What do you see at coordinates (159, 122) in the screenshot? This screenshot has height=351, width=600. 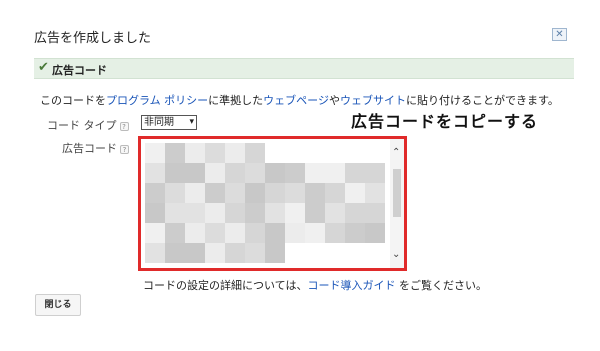 I see `code-type-selected: 非同期` at bounding box center [159, 122].